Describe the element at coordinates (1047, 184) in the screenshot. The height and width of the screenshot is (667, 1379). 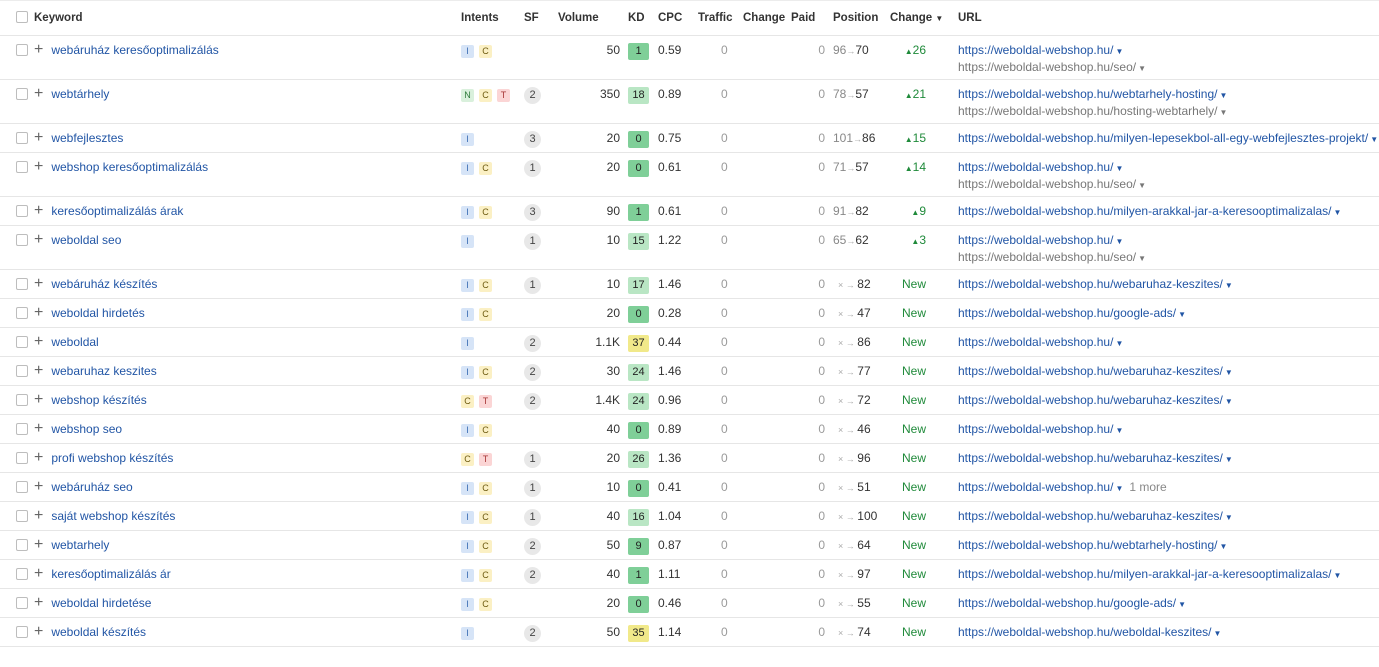
I see `secondary-url-link: https://weboldal-webshop.hu/seo/` at that location.